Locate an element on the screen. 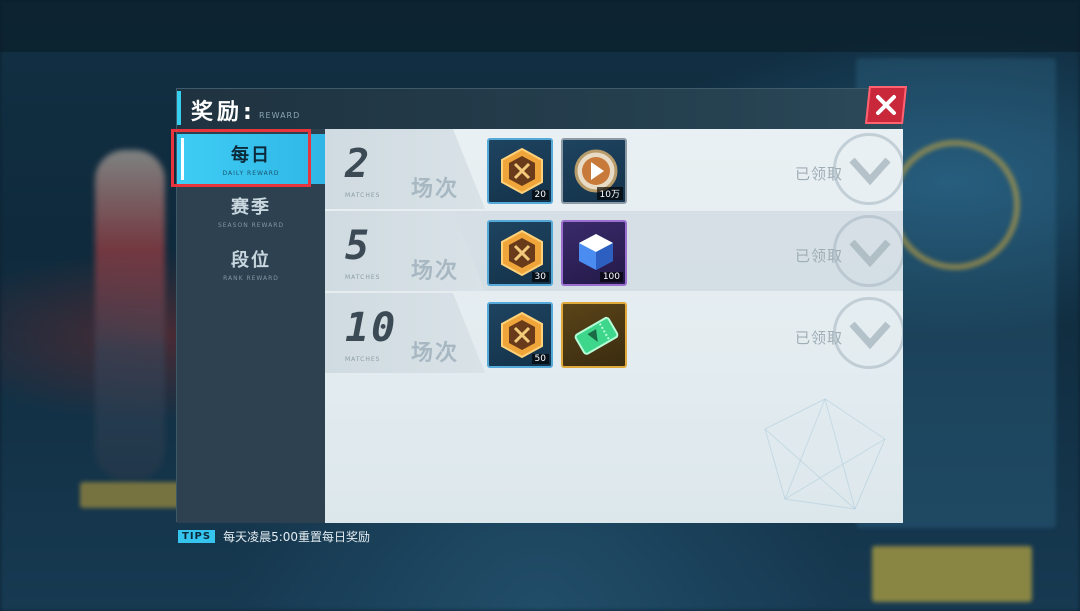 The height and width of the screenshot is (611, 1080). decorative-mesh is located at coordinates (825, 454).